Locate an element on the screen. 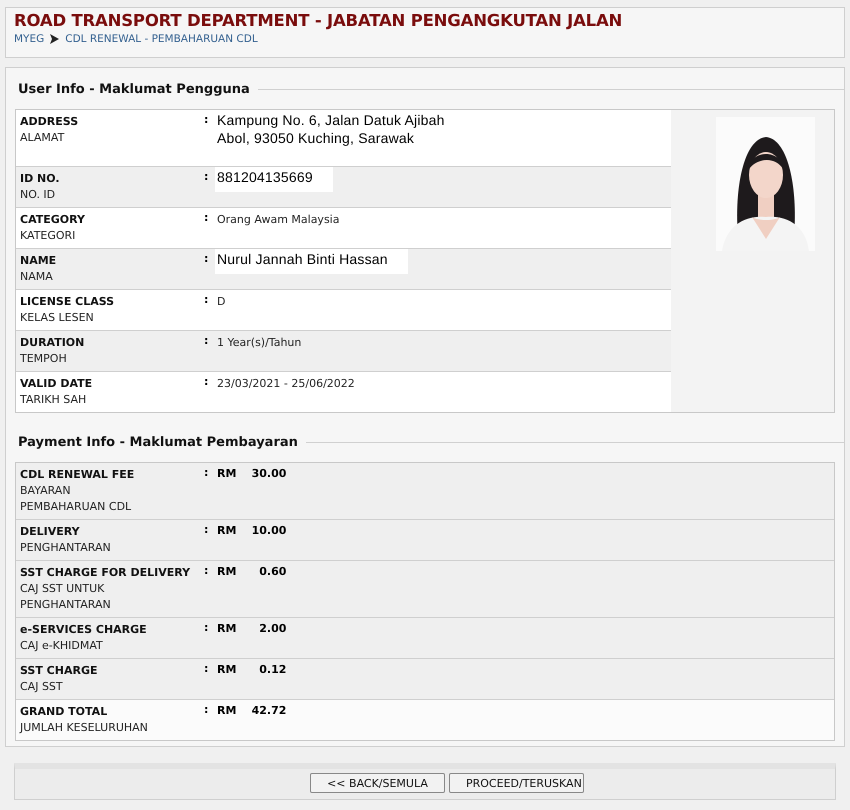 The image size is (850, 810). fee-label: DELIVERY is located at coordinates (50, 532).